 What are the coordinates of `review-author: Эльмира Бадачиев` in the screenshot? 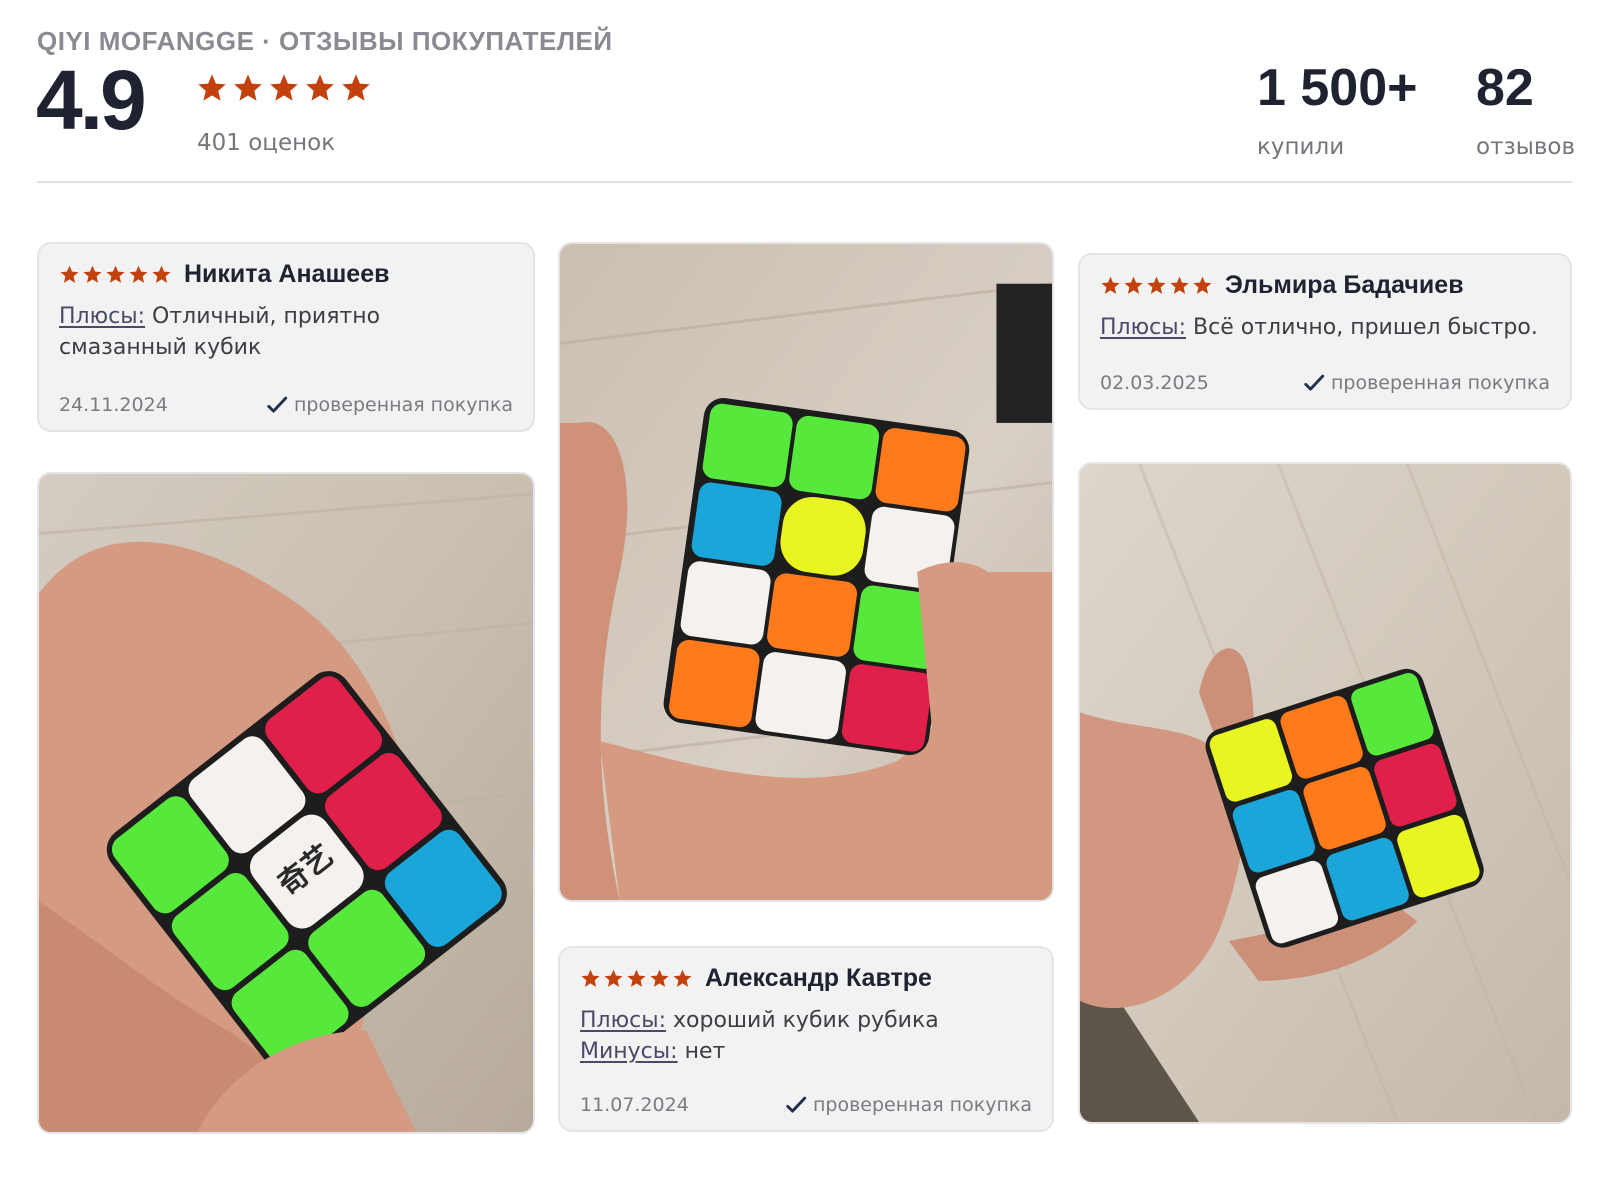 It's located at (1344, 285).